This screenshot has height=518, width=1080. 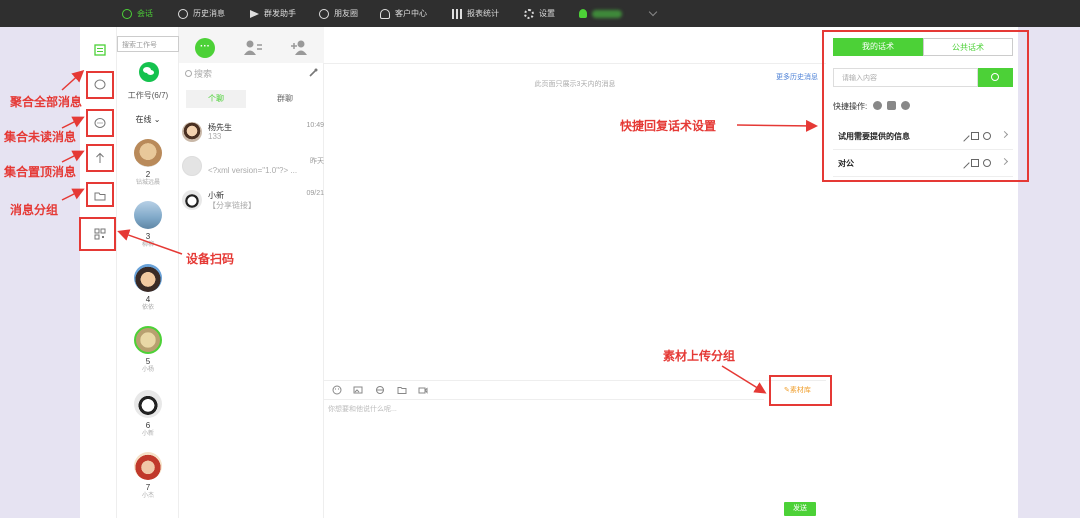 I want to click on nav-settings-label: 设置, so click(x=547, y=13).